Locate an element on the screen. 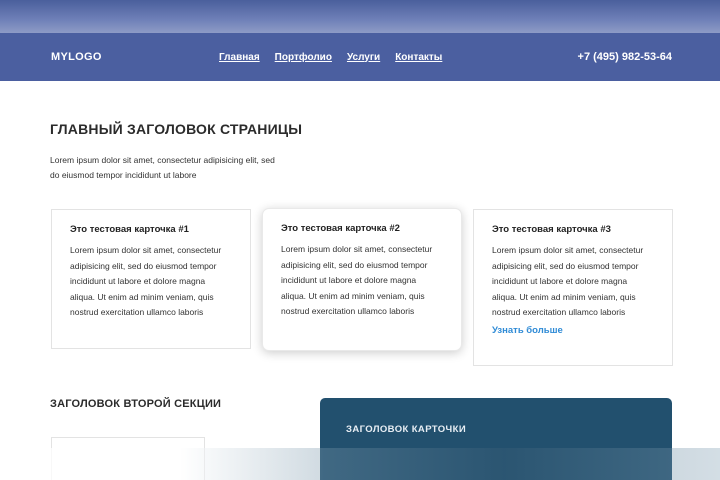  site-logo: MYLOGO is located at coordinates (76, 57).